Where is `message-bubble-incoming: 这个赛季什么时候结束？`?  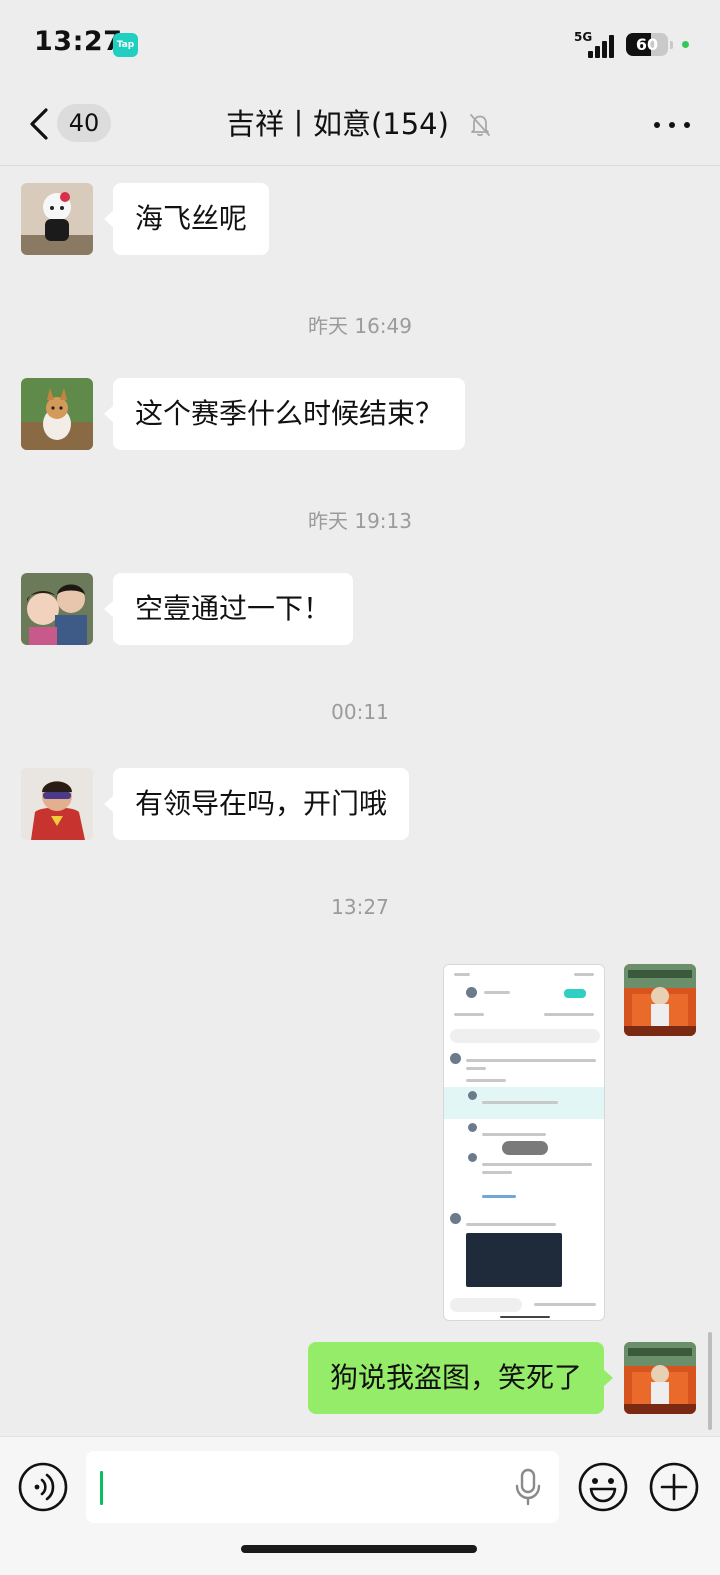 message-bubble-incoming: 这个赛季什么时候结束？ is located at coordinates (284, 414).